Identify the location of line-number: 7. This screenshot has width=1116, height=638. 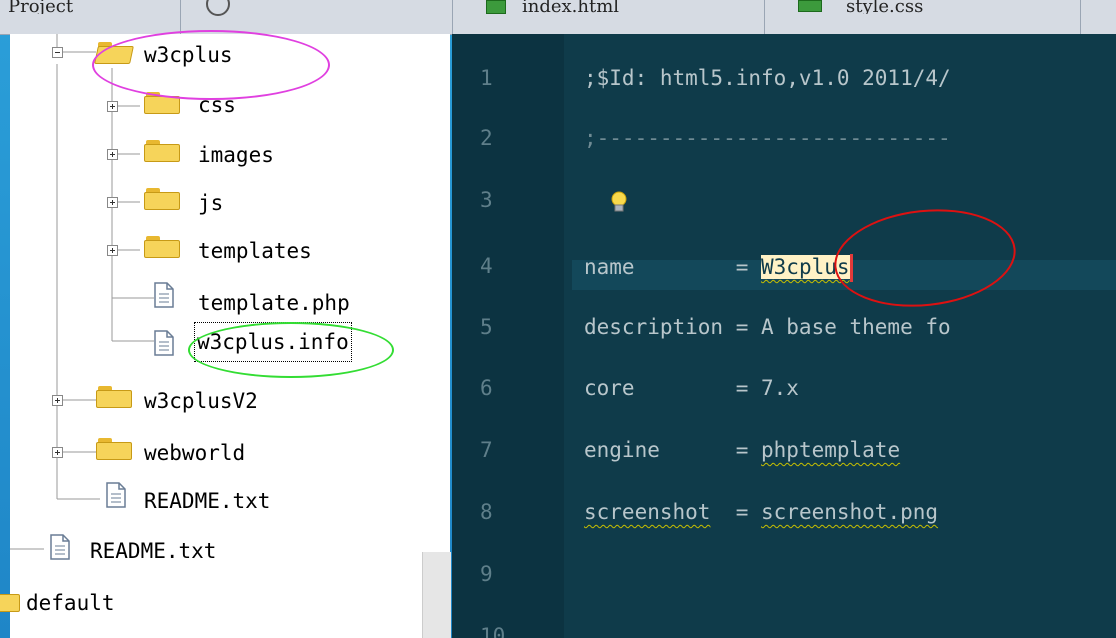
(486, 450).